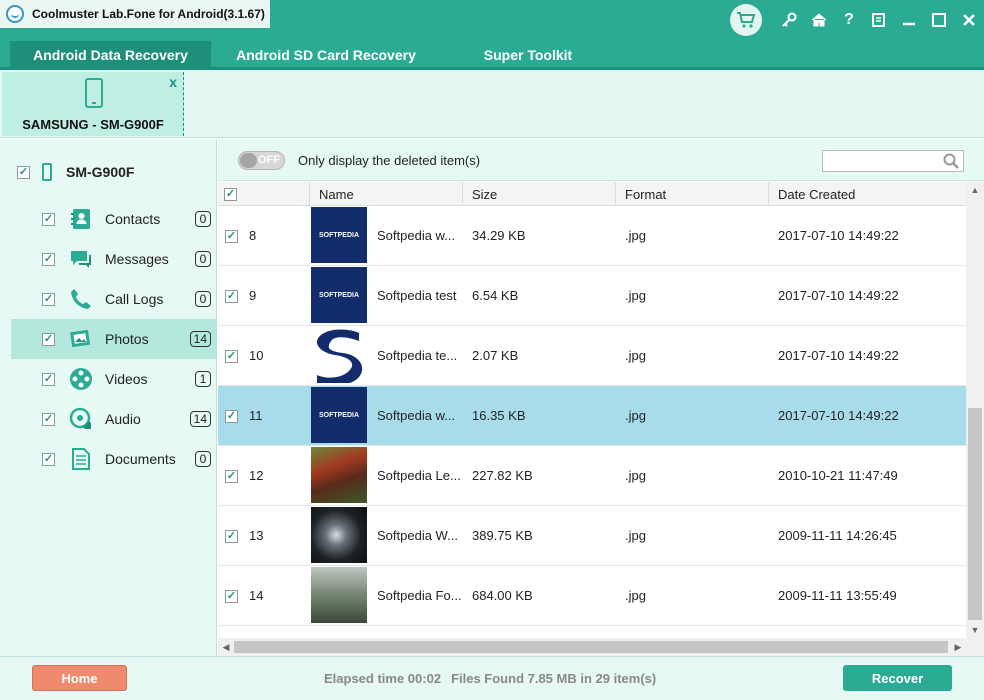 The height and width of the screenshot is (700, 984). What do you see at coordinates (528, 55) in the screenshot?
I see `tab-super-toolkit: Super Toolkit` at bounding box center [528, 55].